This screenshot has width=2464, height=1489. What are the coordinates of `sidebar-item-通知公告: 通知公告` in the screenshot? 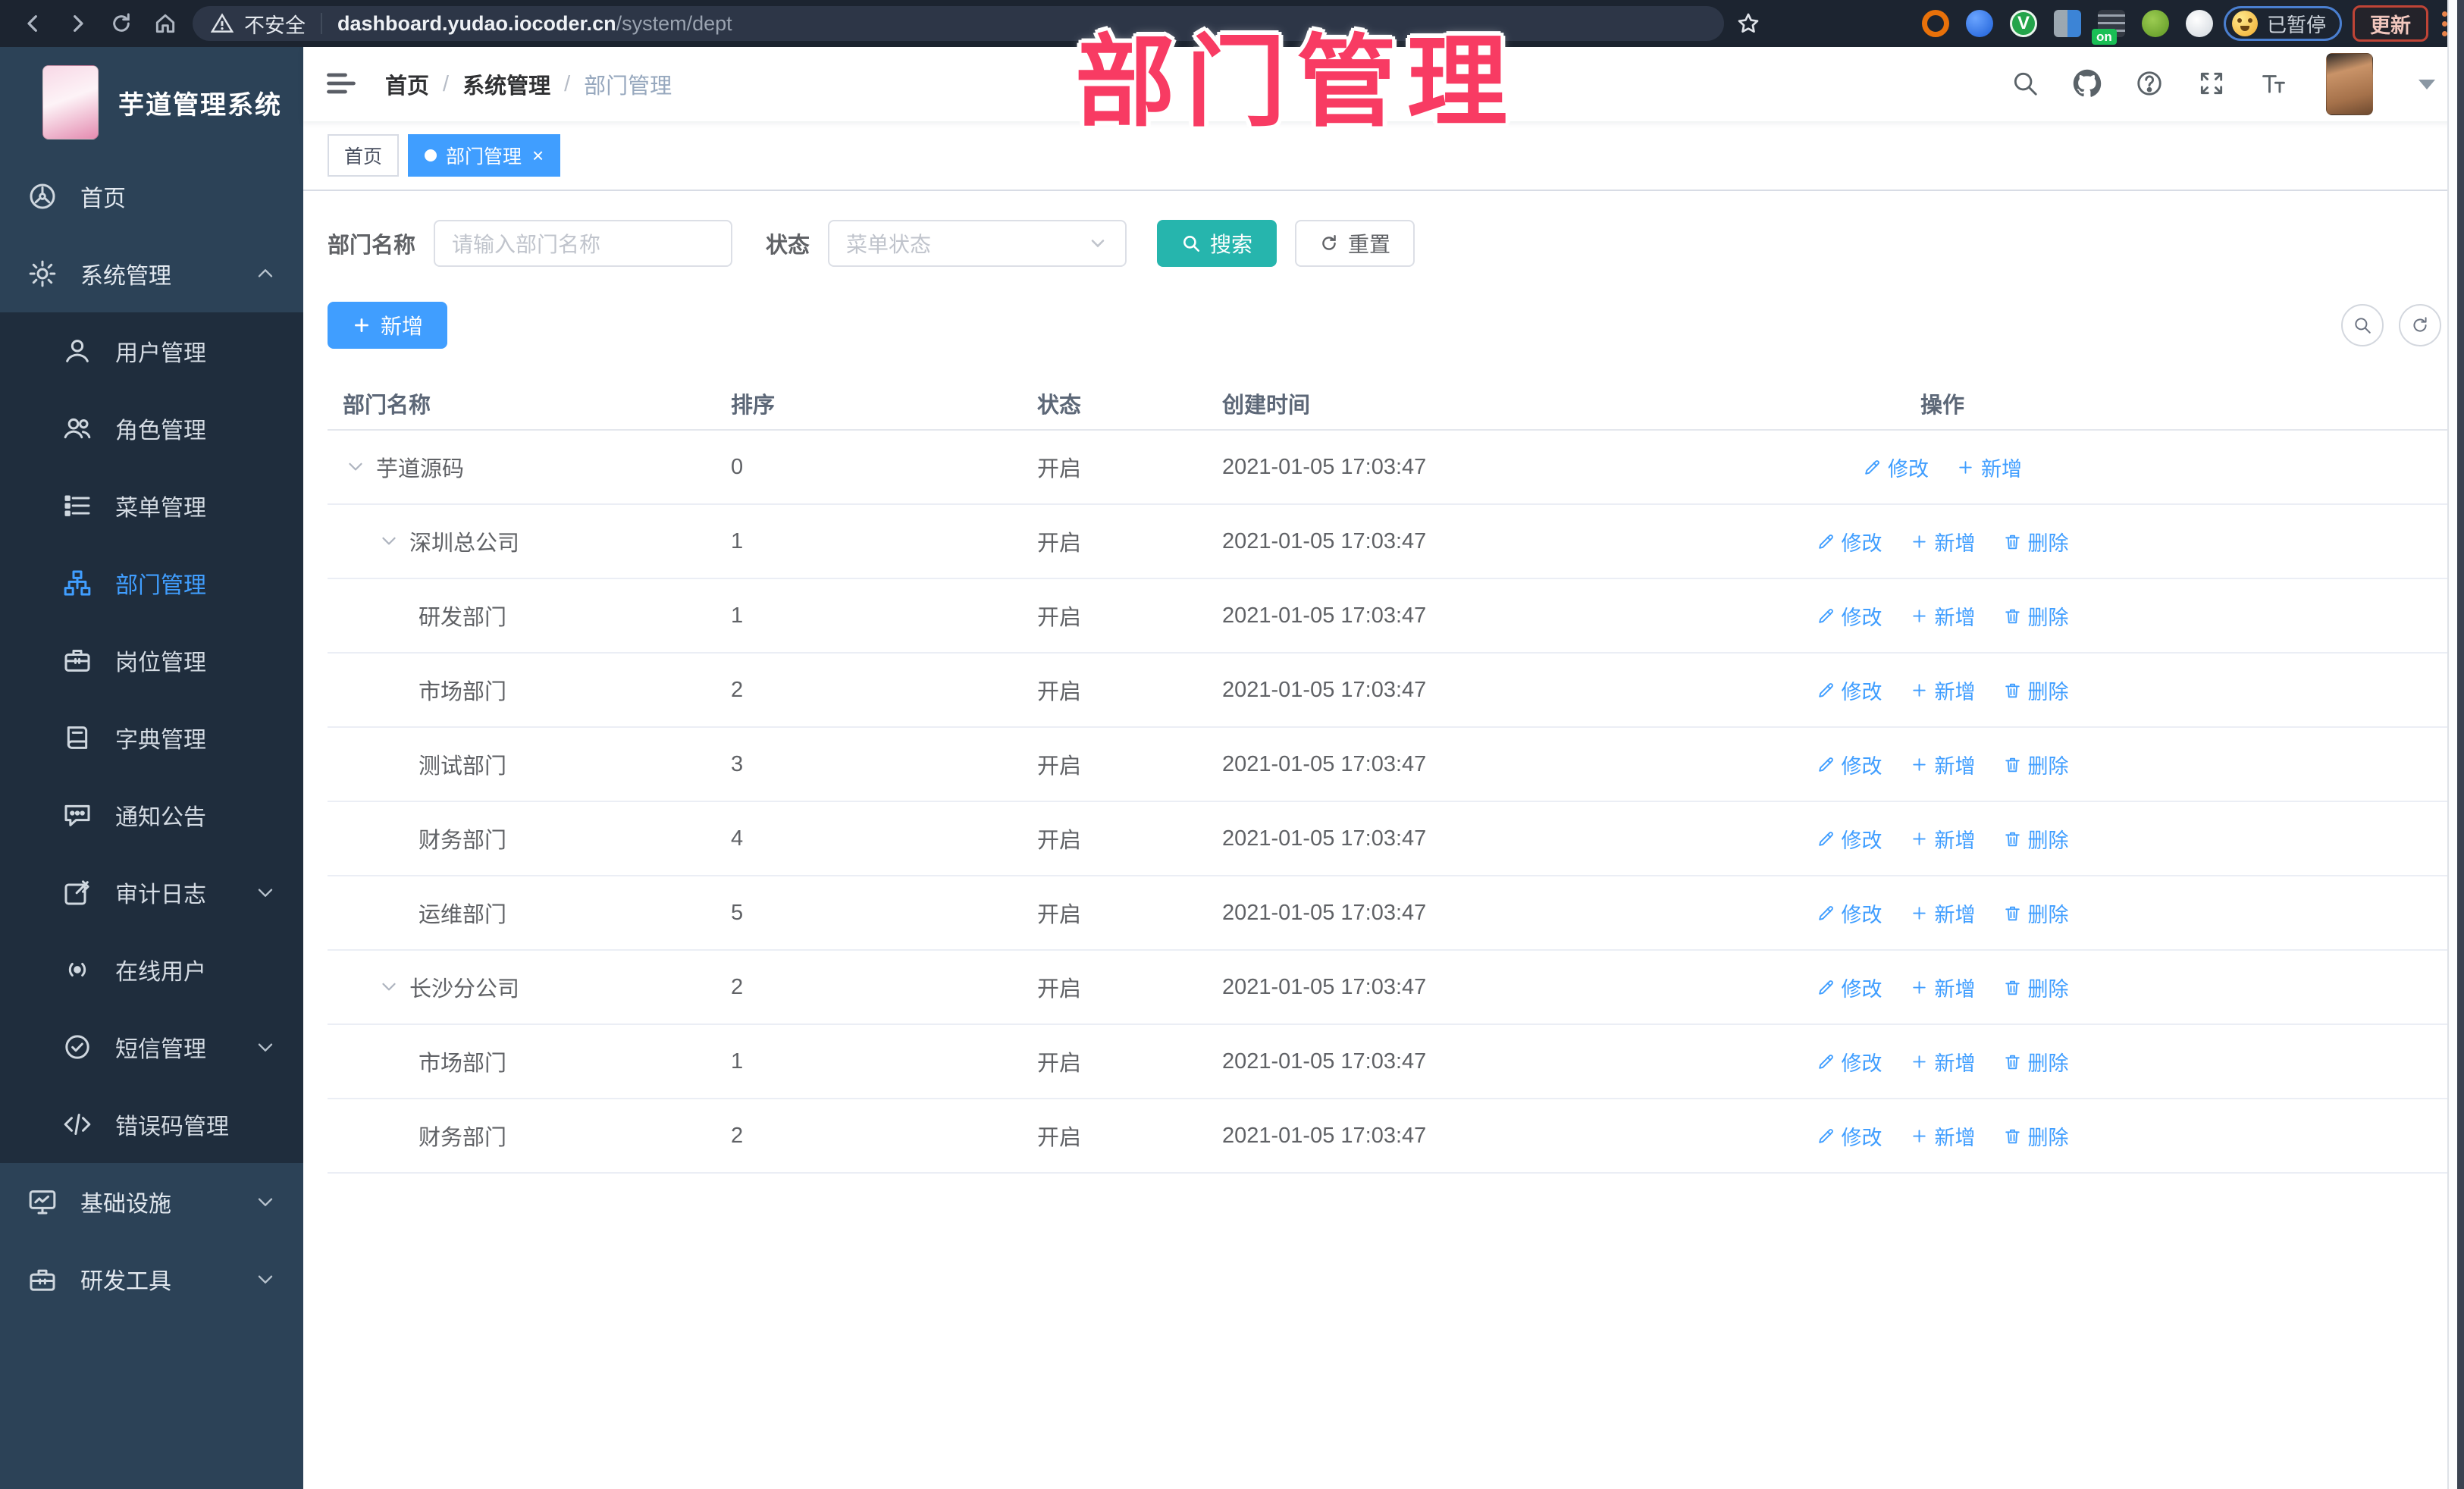 It's located at (151, 815).